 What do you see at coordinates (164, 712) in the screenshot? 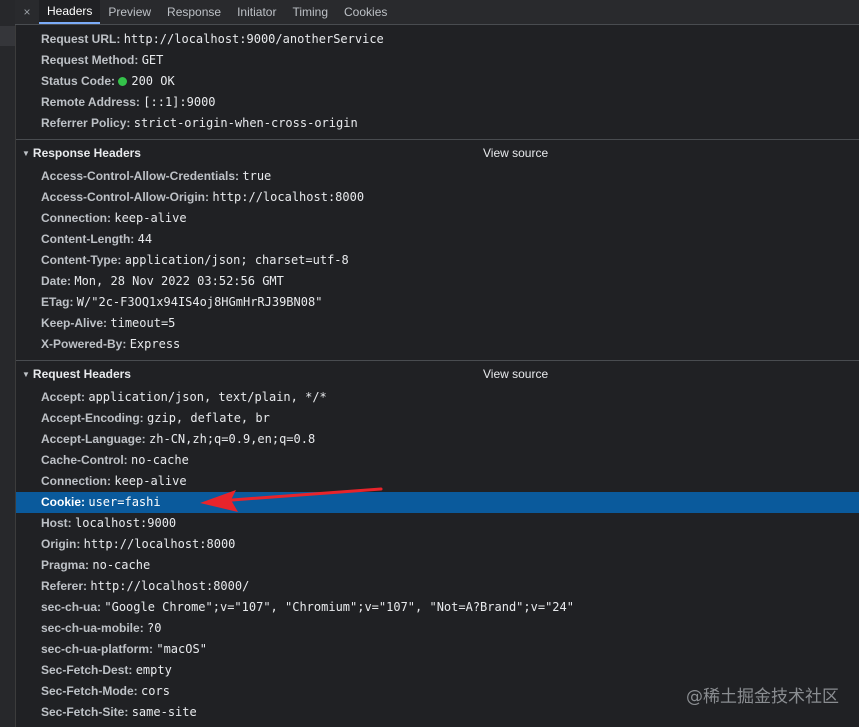
I see `header-value: same-site` at bounding box center [164, 712].